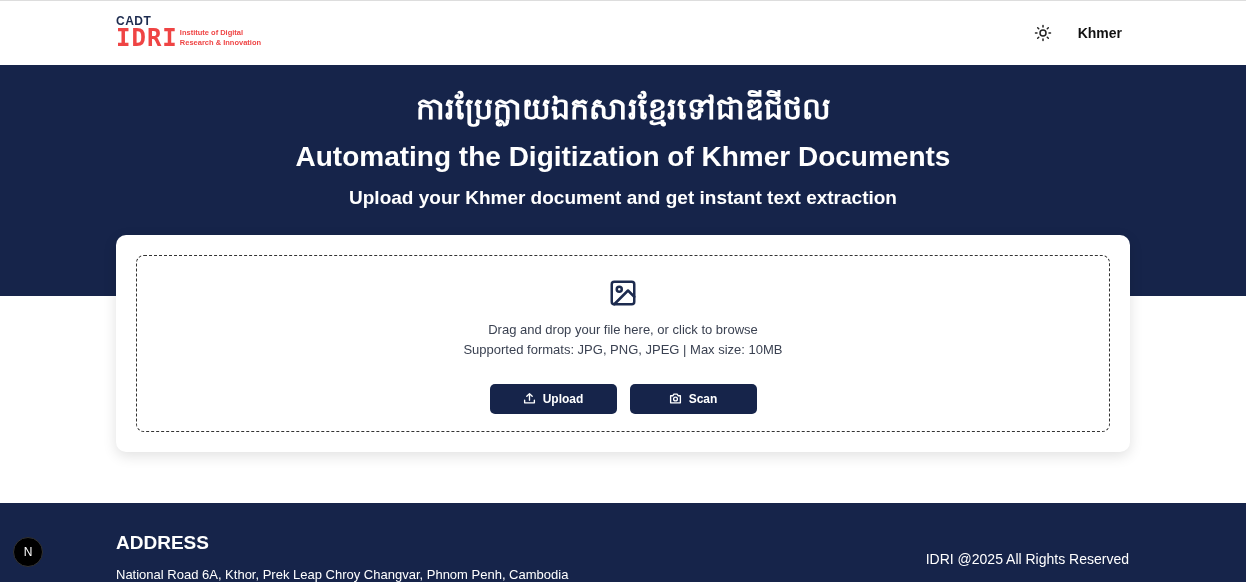 Image resolution: width=1246 pixels, height=582 pixels. What do you see at coordinates (134, 22) in the screenshot?
I see `logo-text: CADT` at bounding box center [134, 22].